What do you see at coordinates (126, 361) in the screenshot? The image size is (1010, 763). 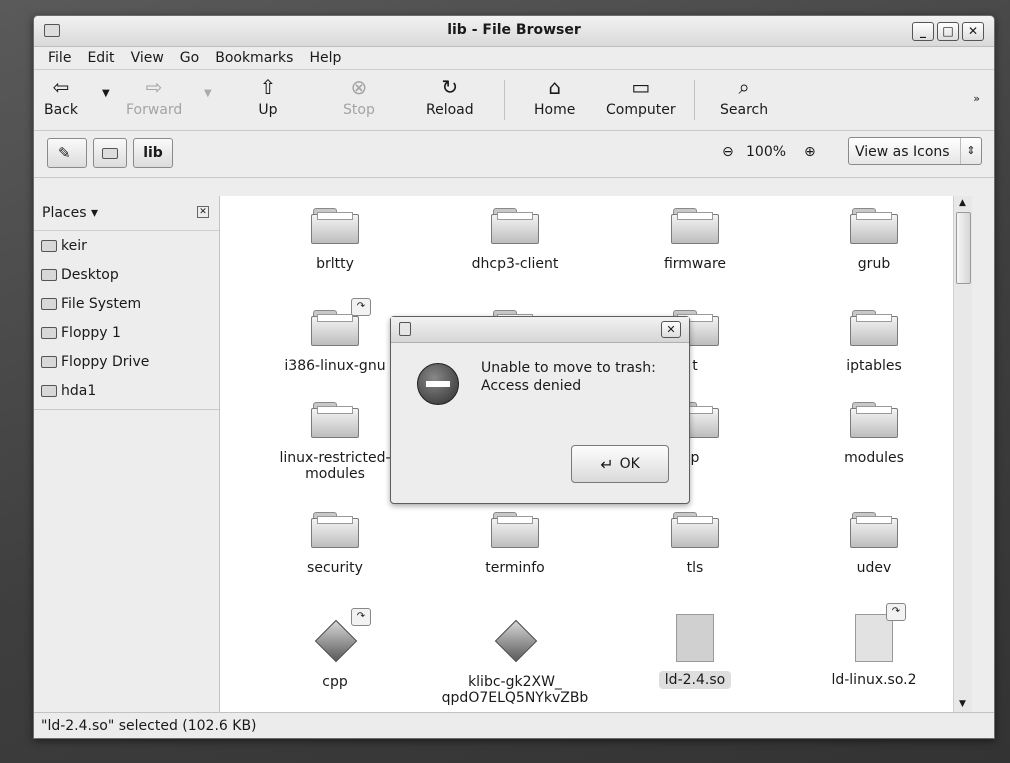 I see `sidebar-item-floppy-drive: Floppy Drive` at bounding box center [126, 361].